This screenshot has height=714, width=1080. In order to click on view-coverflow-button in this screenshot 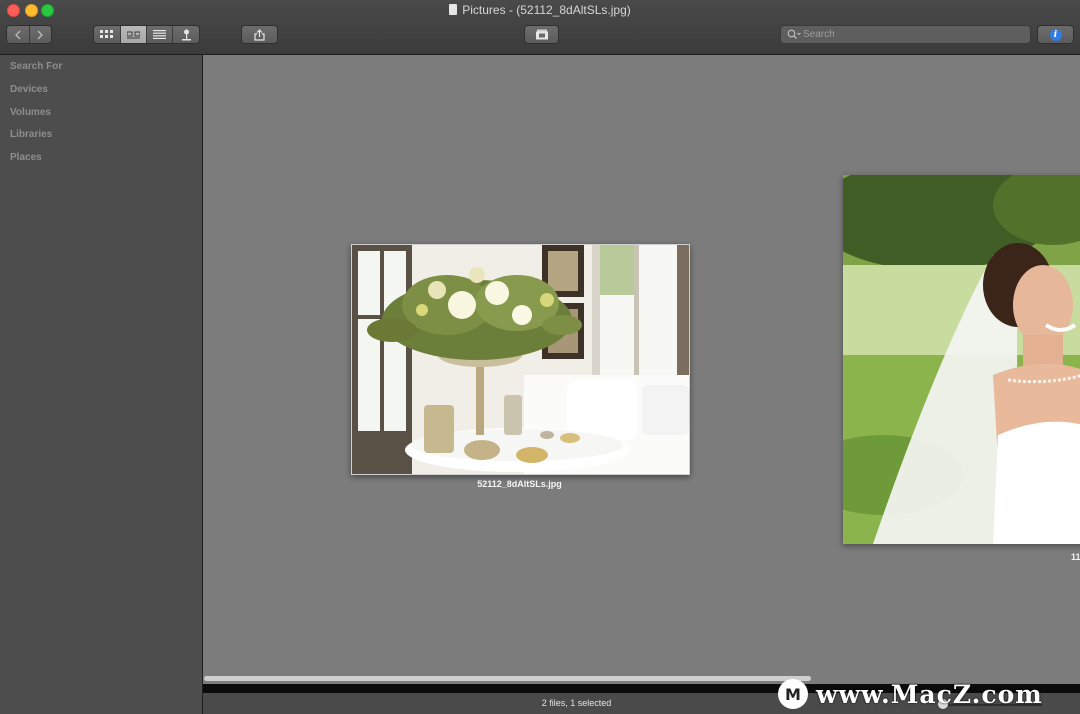, I will do `click(134, 34)`.